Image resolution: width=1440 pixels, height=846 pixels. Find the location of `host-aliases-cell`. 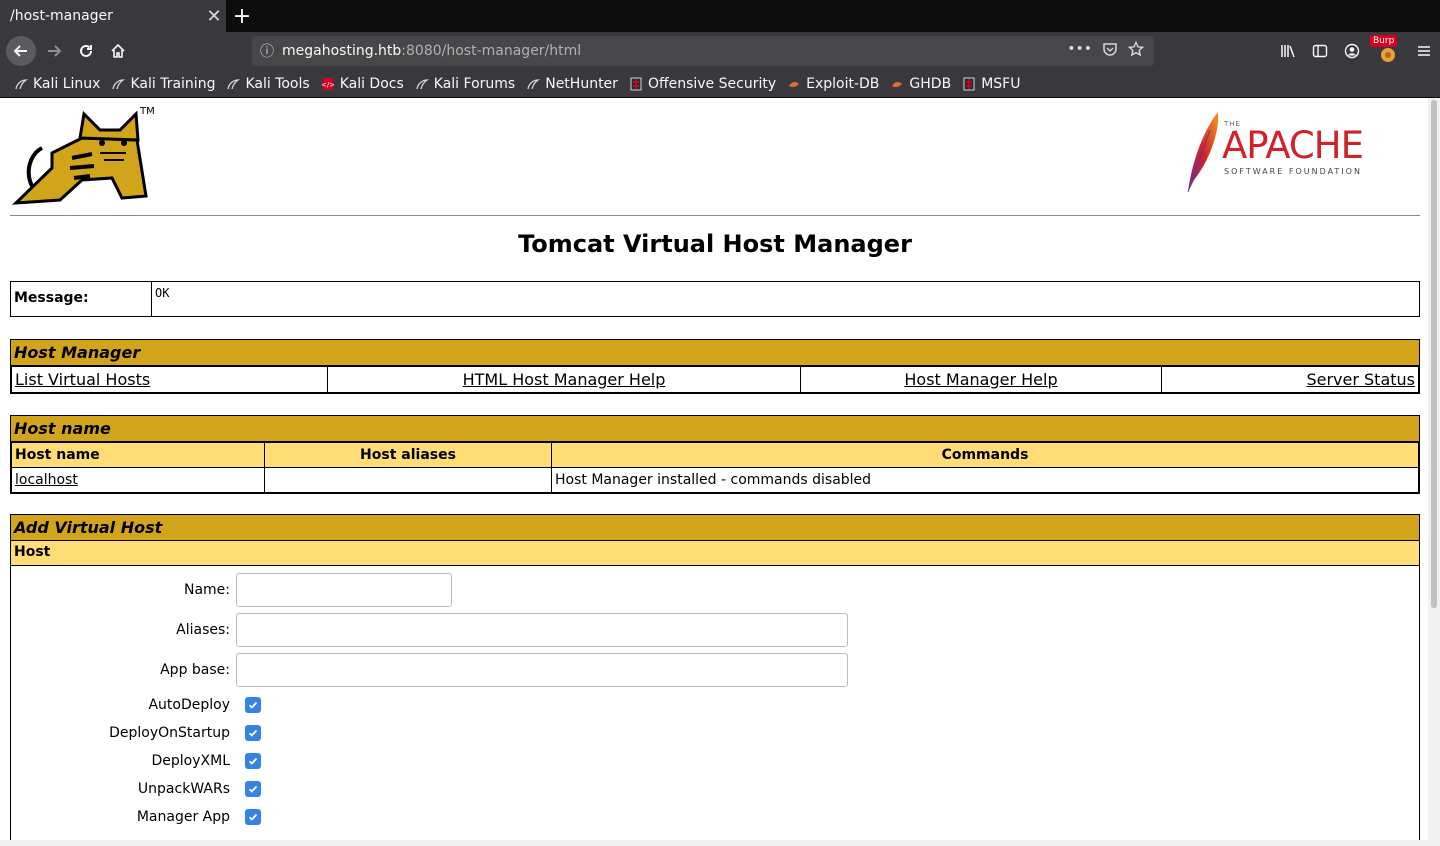

host-aliases-cell is located at coordinates (408, 480).